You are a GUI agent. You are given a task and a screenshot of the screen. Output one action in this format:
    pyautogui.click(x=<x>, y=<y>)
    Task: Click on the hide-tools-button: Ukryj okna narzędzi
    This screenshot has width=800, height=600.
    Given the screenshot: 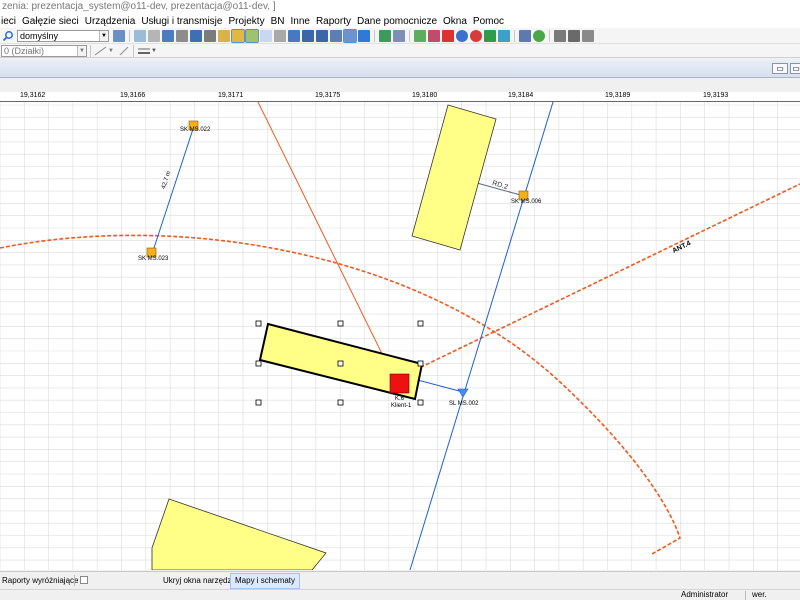 What is the action you would take?
    pyautogui.click(x=198, y=580)
    